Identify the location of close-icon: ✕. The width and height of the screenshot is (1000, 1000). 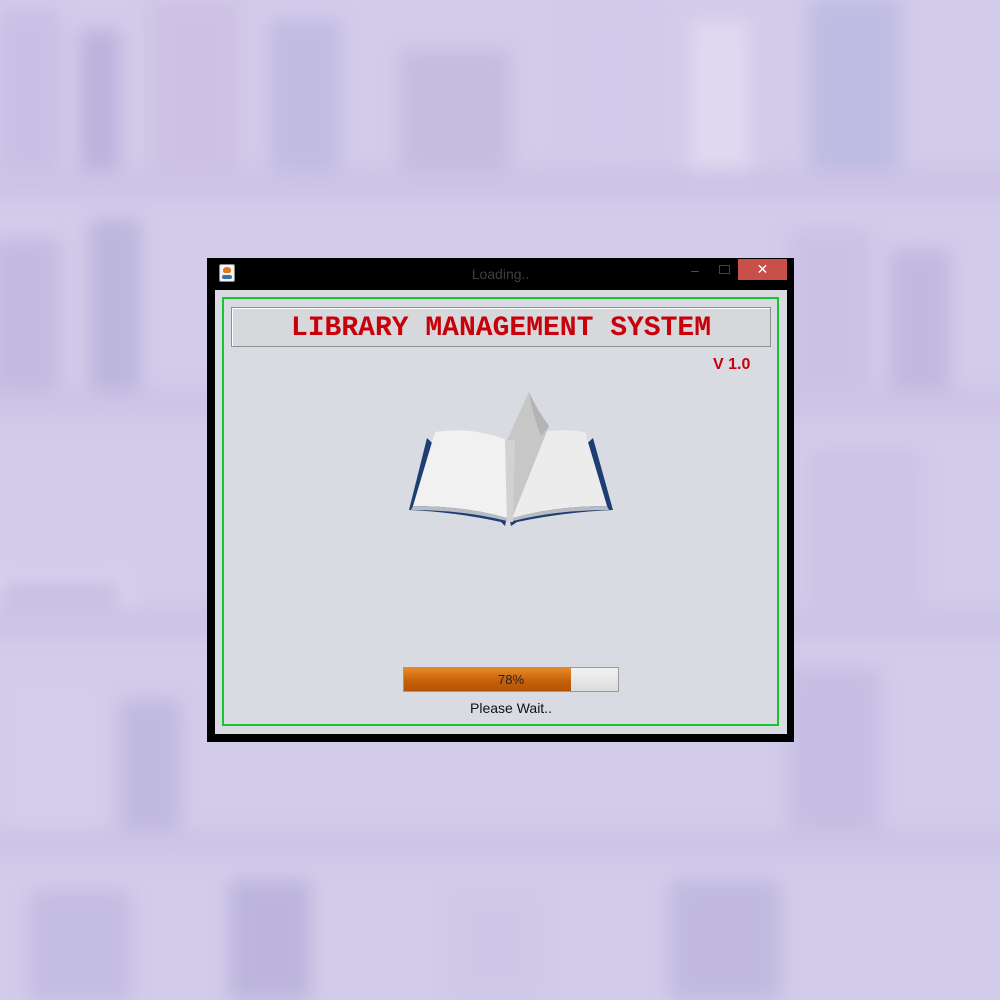
(762, 269).